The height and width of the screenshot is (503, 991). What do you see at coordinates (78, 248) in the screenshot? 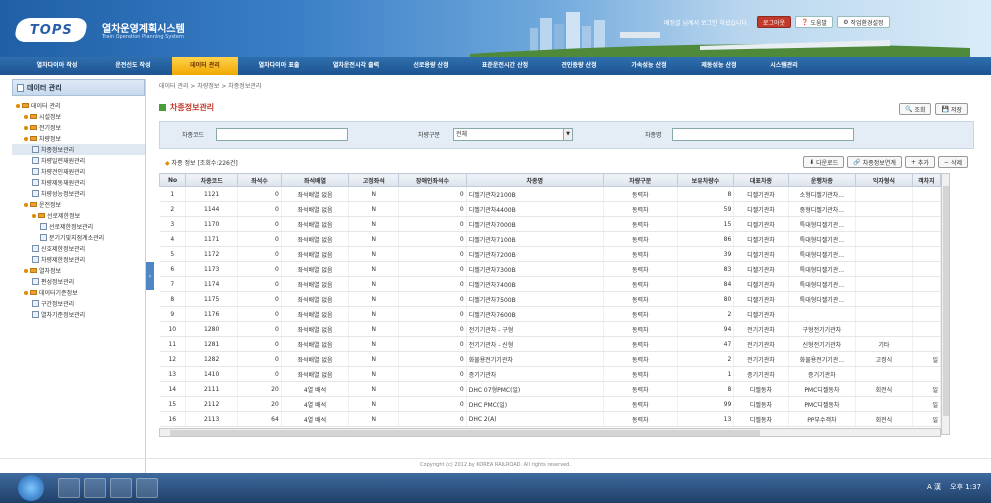
I see `tree-node: 신호제한정보관리` at bounding box center [78, 248].